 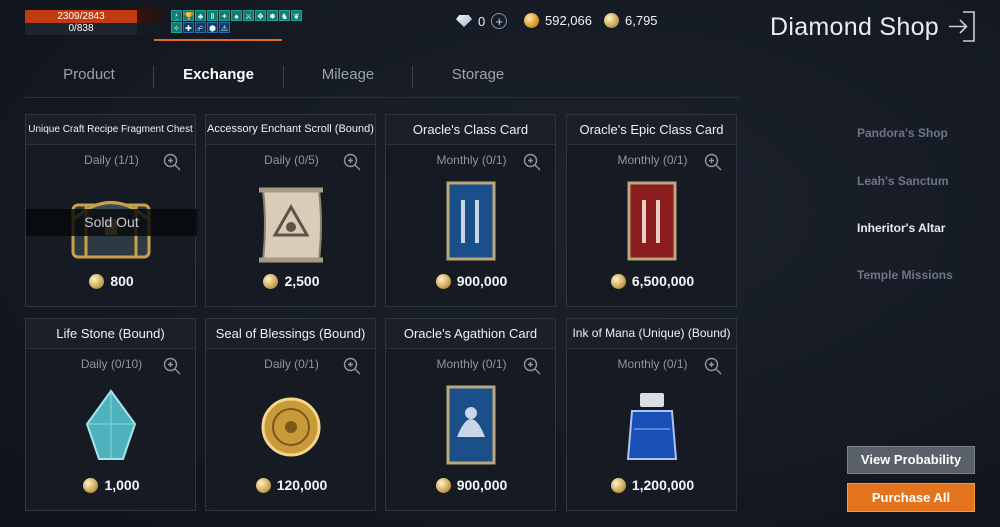 What do you see at coordinates (176, 15) in the screenshot?
I see `buff-icon: 🕯` at bounding box center [176, 15].